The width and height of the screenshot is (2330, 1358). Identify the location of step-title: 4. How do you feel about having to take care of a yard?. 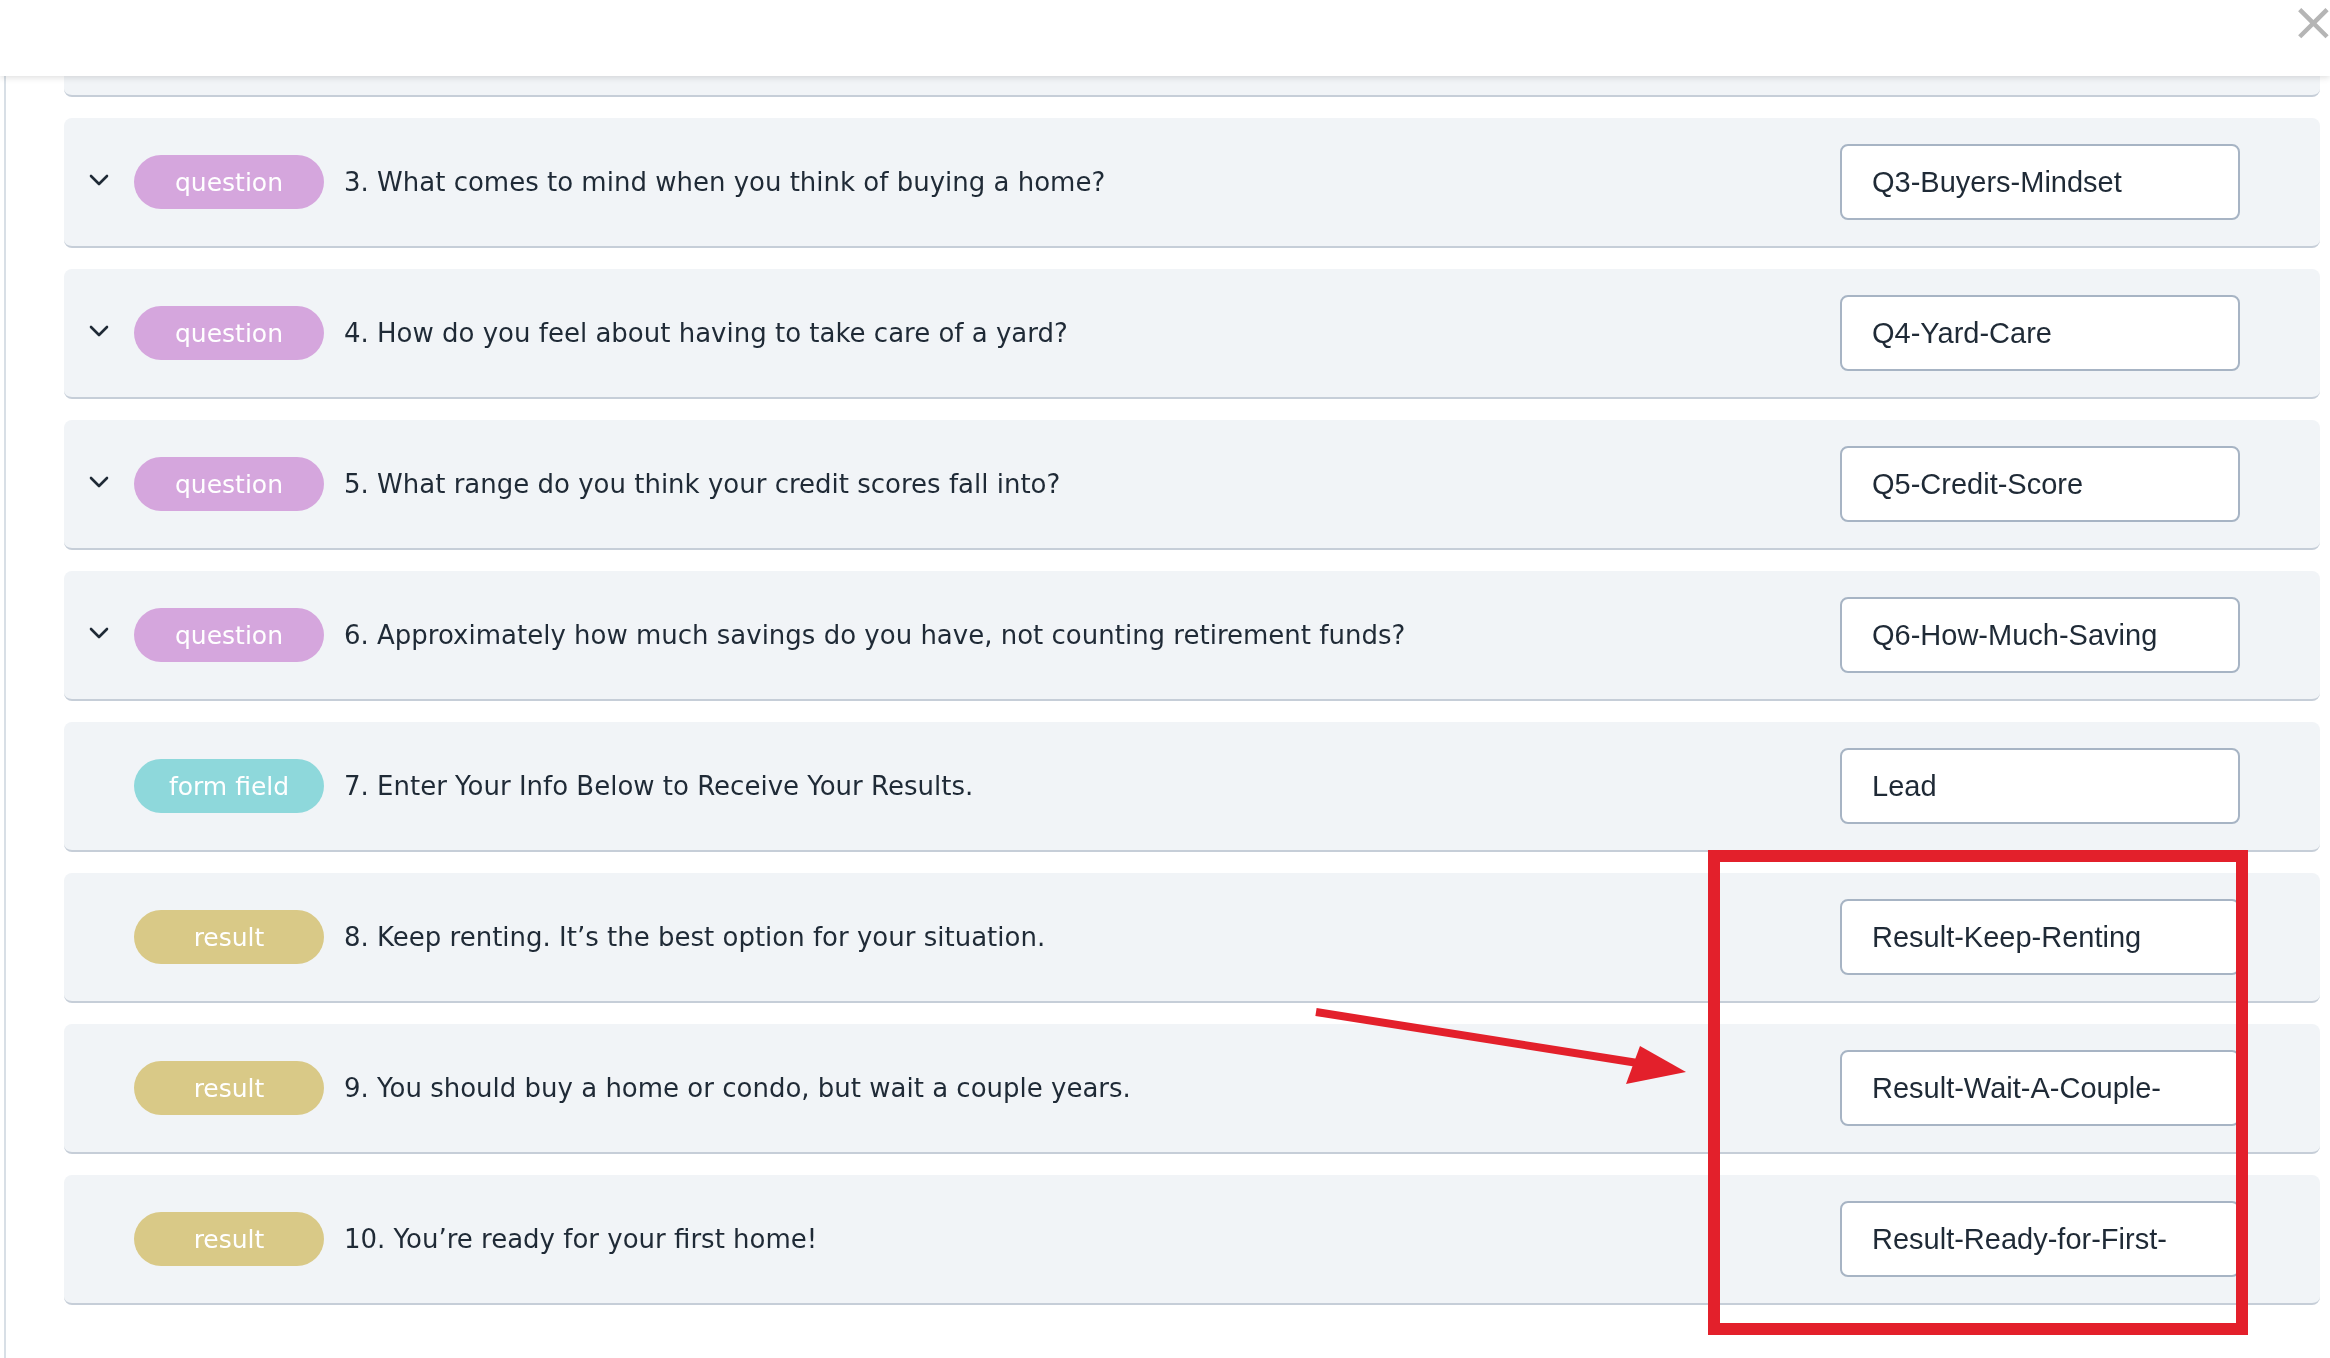
(706, 333).